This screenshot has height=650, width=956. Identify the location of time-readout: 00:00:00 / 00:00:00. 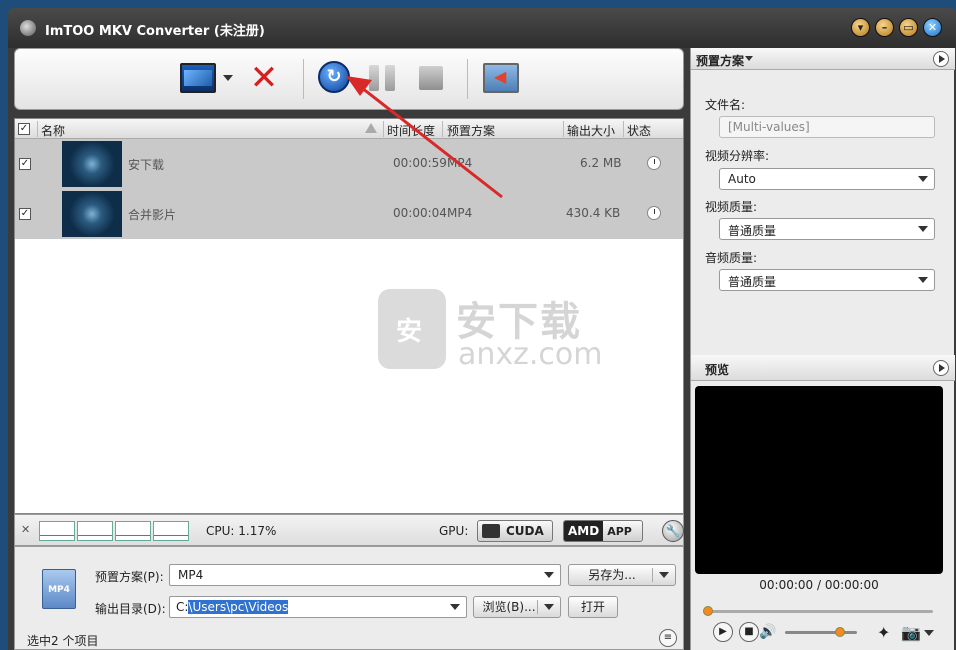
(819, 585).